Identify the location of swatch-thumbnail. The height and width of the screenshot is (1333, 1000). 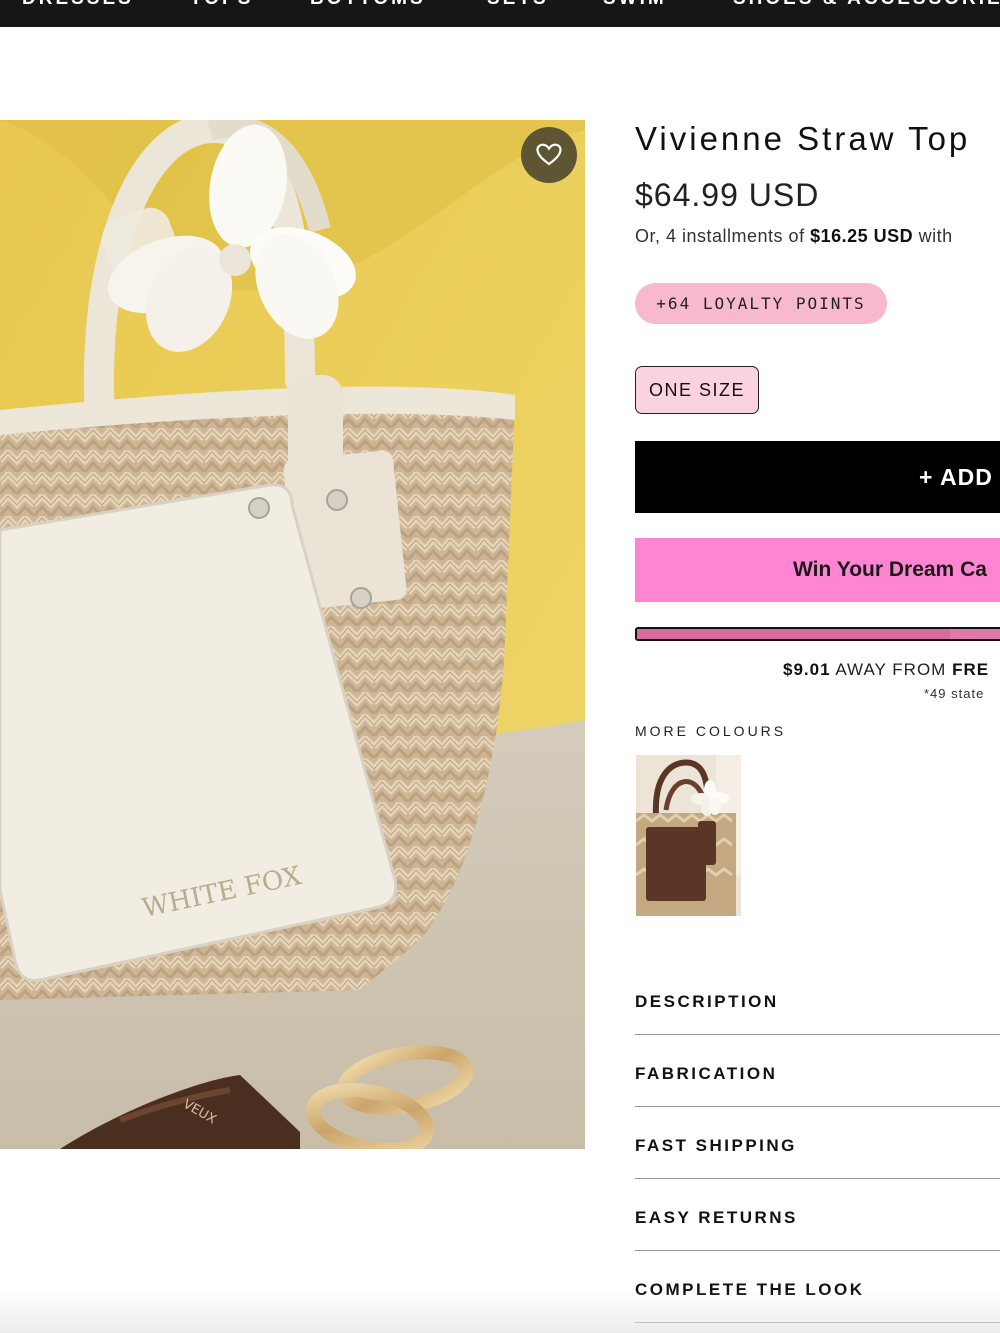
(688, 835).